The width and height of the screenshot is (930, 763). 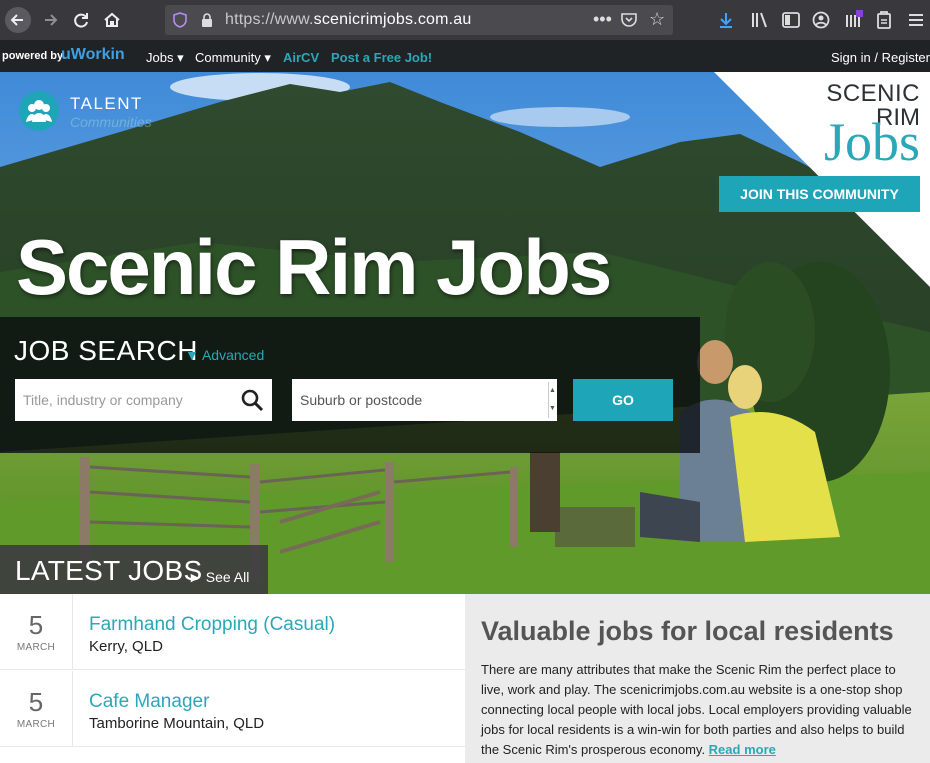 What do you see at coordinates (916, 20) in the screenshot?
I see `hamburger-menu-icon` at bounding box center [916, 20].